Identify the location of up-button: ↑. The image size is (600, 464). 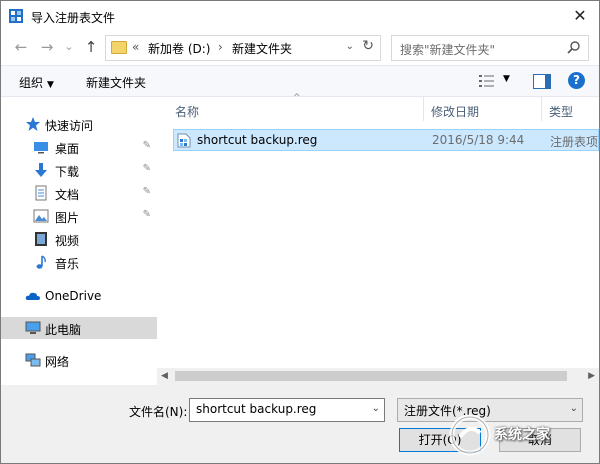
(91, 47).